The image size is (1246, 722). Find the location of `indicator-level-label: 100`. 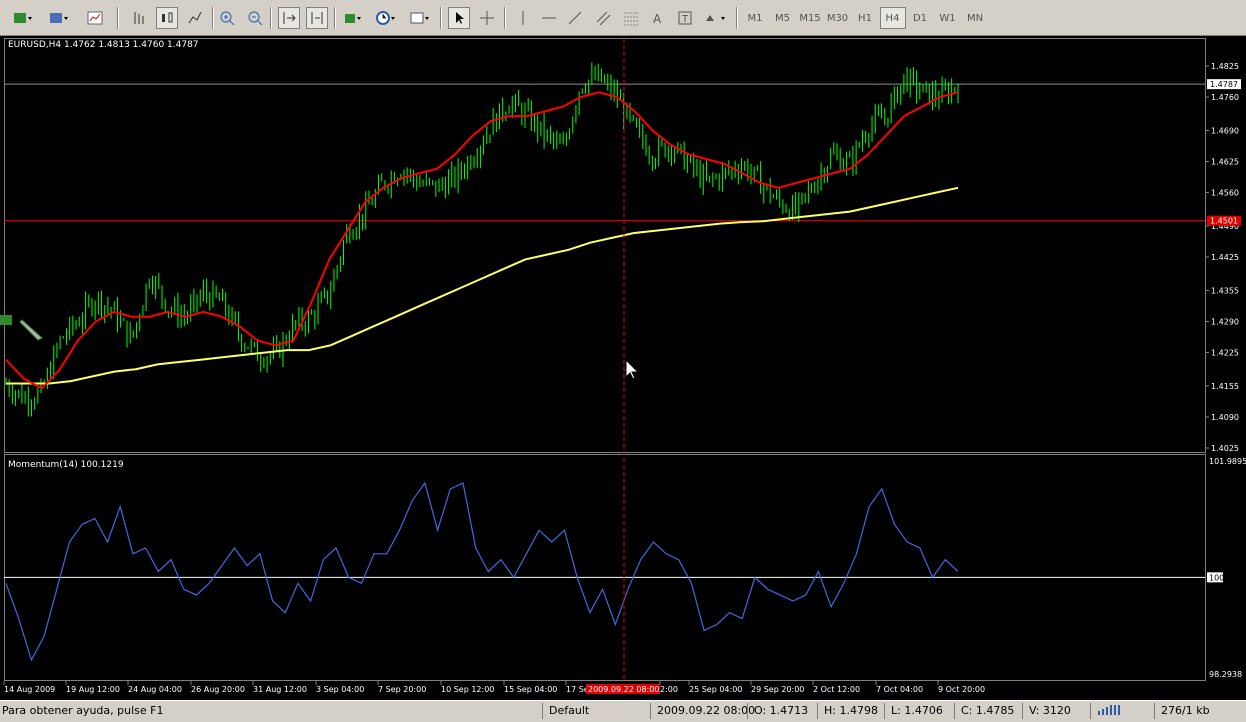

indicator-level-label: 100 is located at coordinates (1216, 577).